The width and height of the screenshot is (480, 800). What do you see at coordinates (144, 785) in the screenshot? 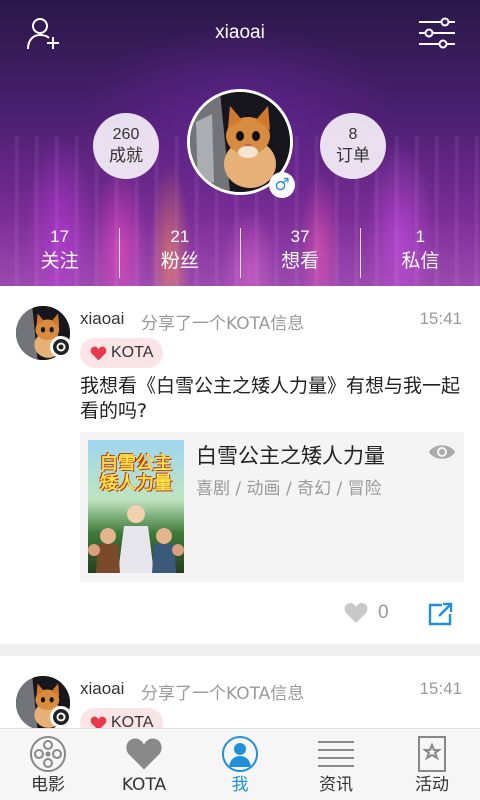
I see `nav-kota-label: KOTA` at bounding box center [144, 785].